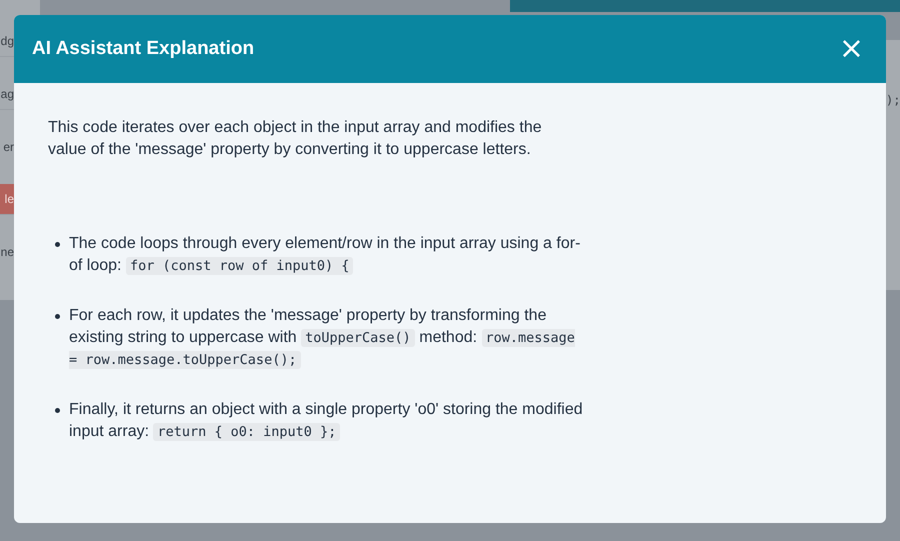  What do you see at coordinates (7, 252) in the screenshot?
I see `cut-off-text: ne` at bounding box center [7, 252].